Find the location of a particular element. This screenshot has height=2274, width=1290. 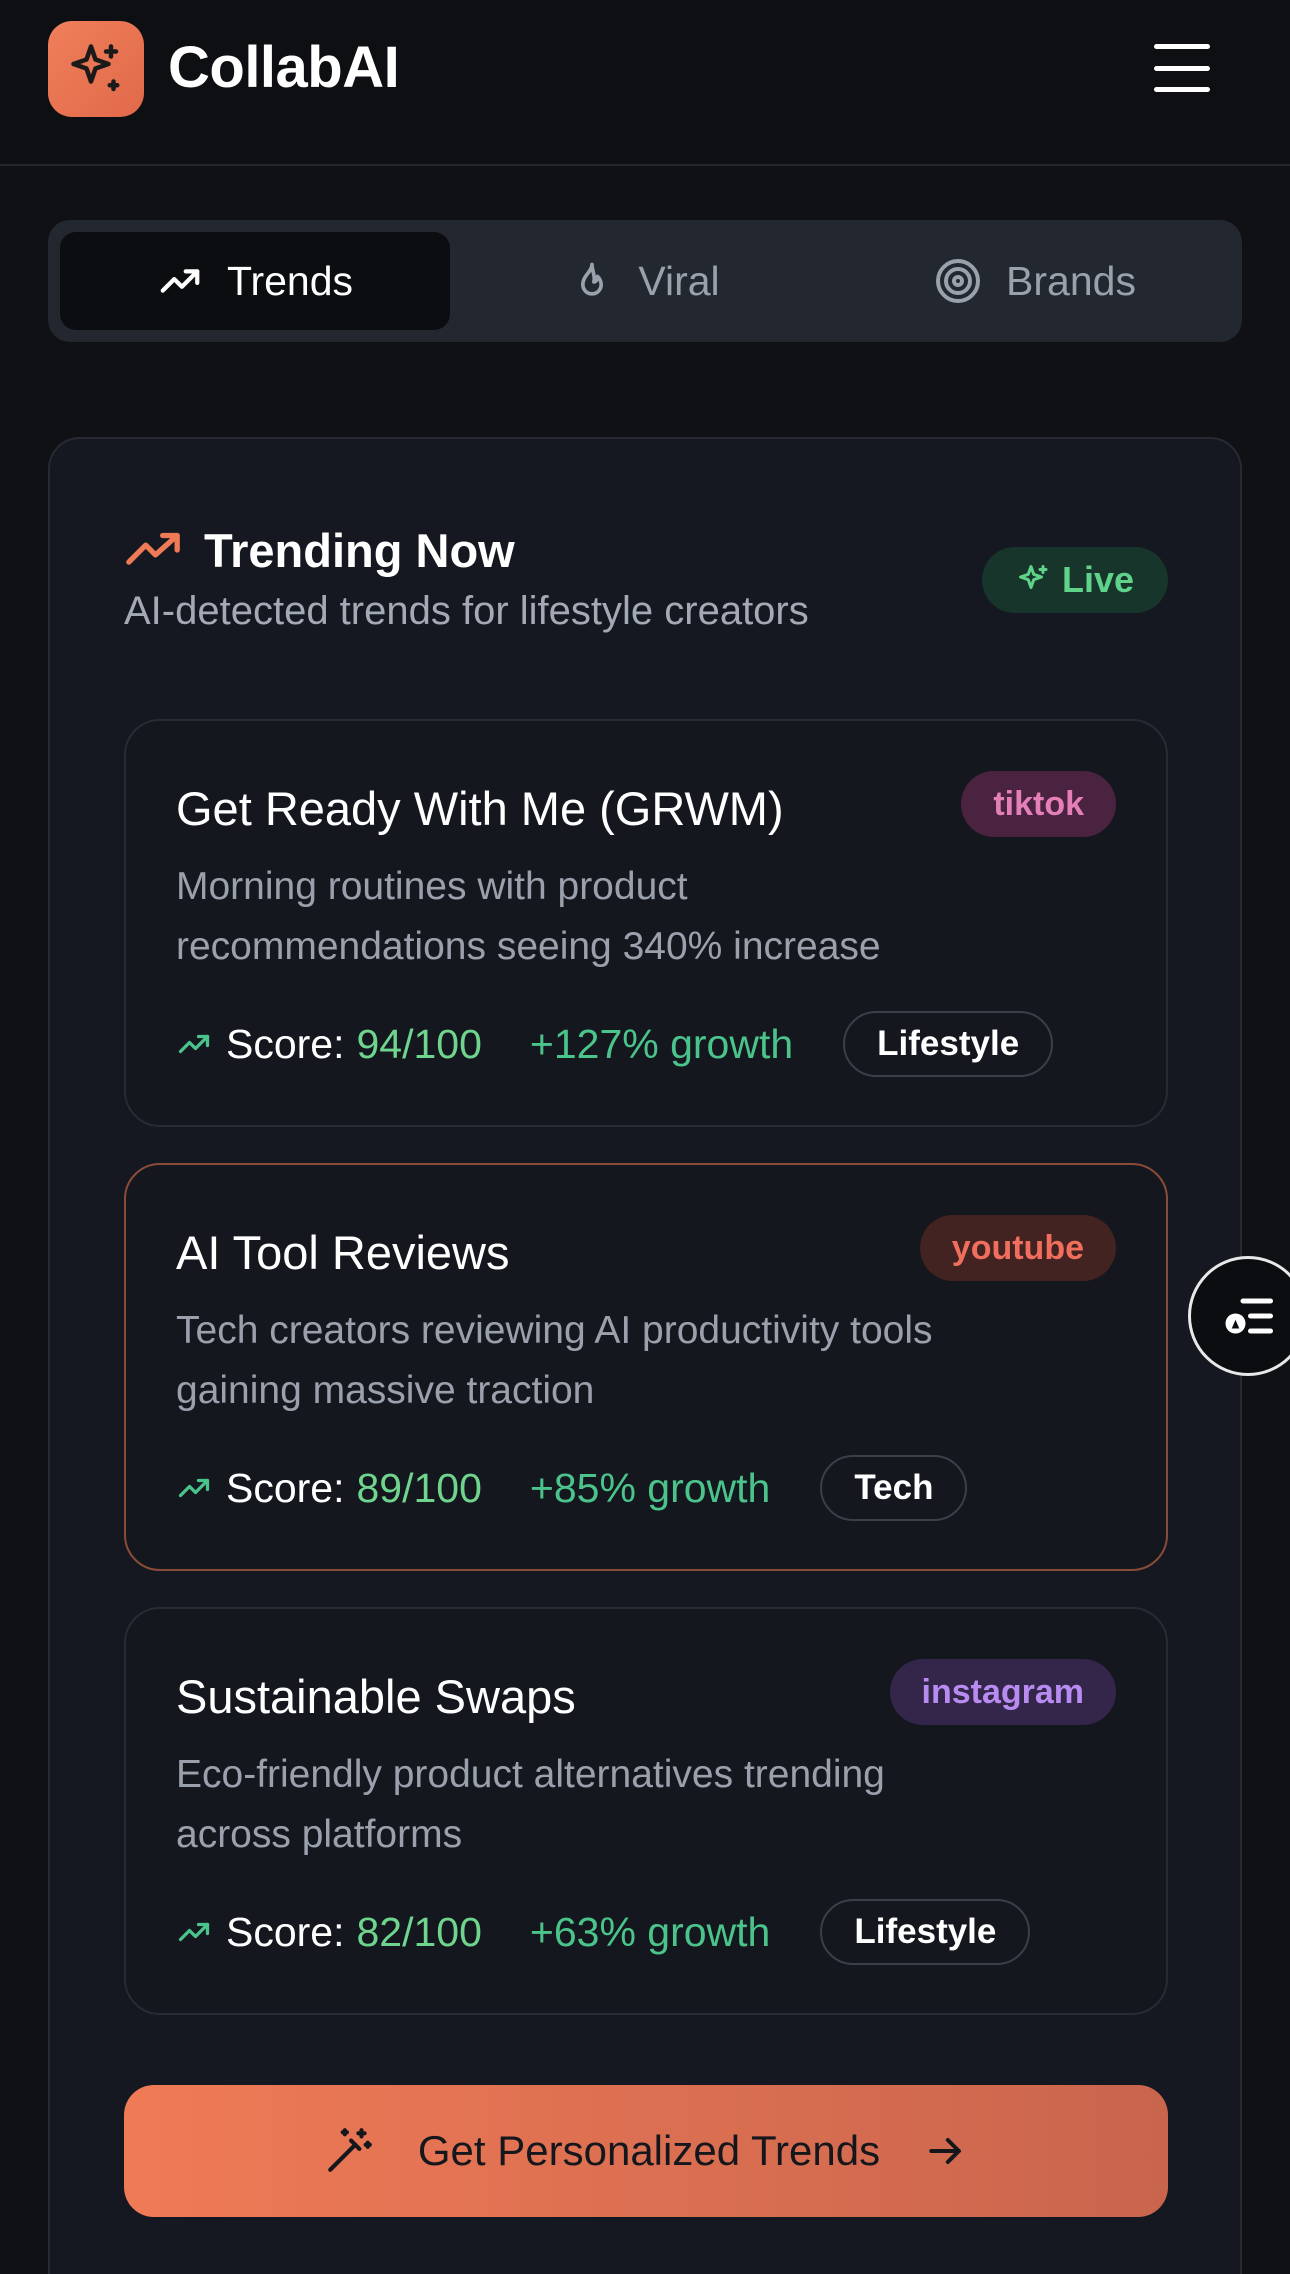

live-badge: Live is located at coordinates (1075, 580).